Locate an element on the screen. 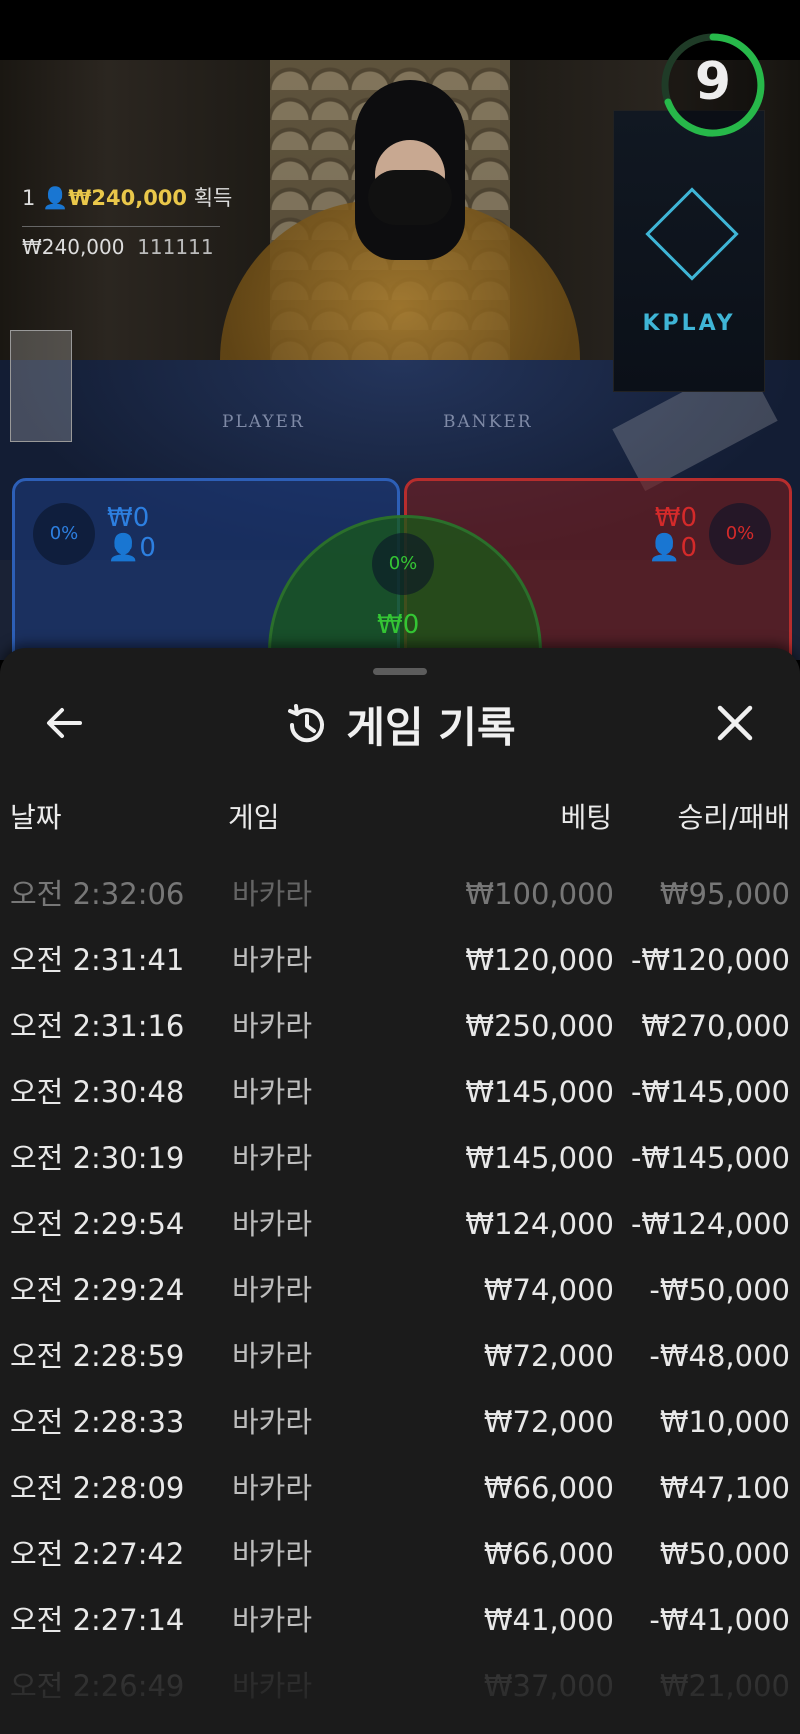  history-result: ₩270,000 is located at coordinates (715, 1026).